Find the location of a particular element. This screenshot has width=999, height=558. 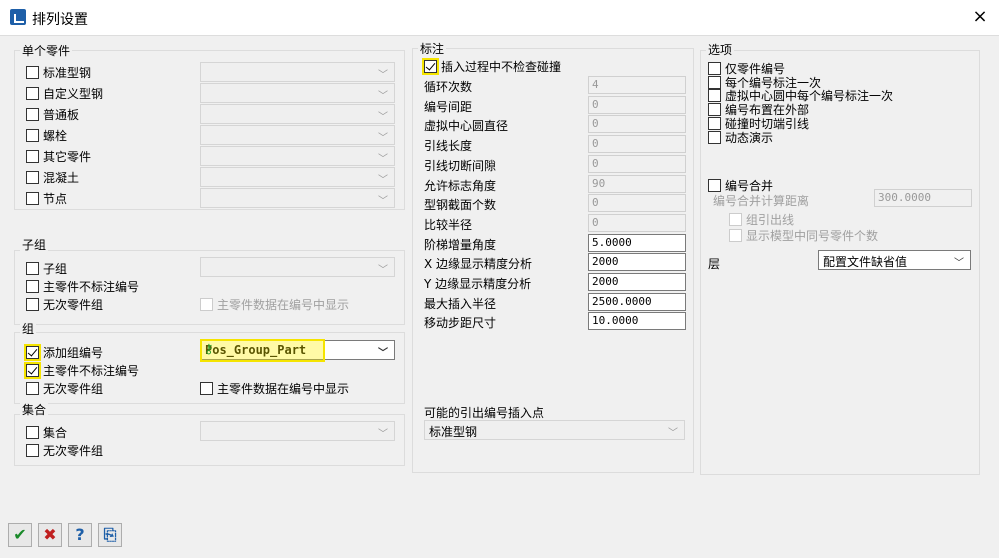

single-part-combo-2: ﹀ is located at coordinates (297, 114).